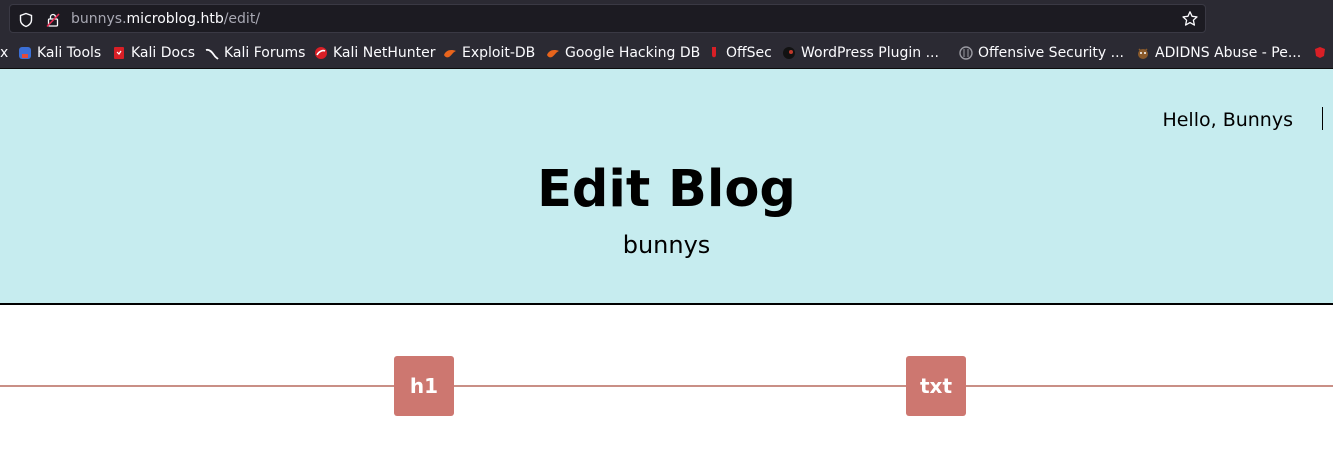 This screenshot has width=1333, height=466. Describe the element at coordinates (633, 53) in the screenshot. I see `bookmark-label: Google Hacking DB` at that location.